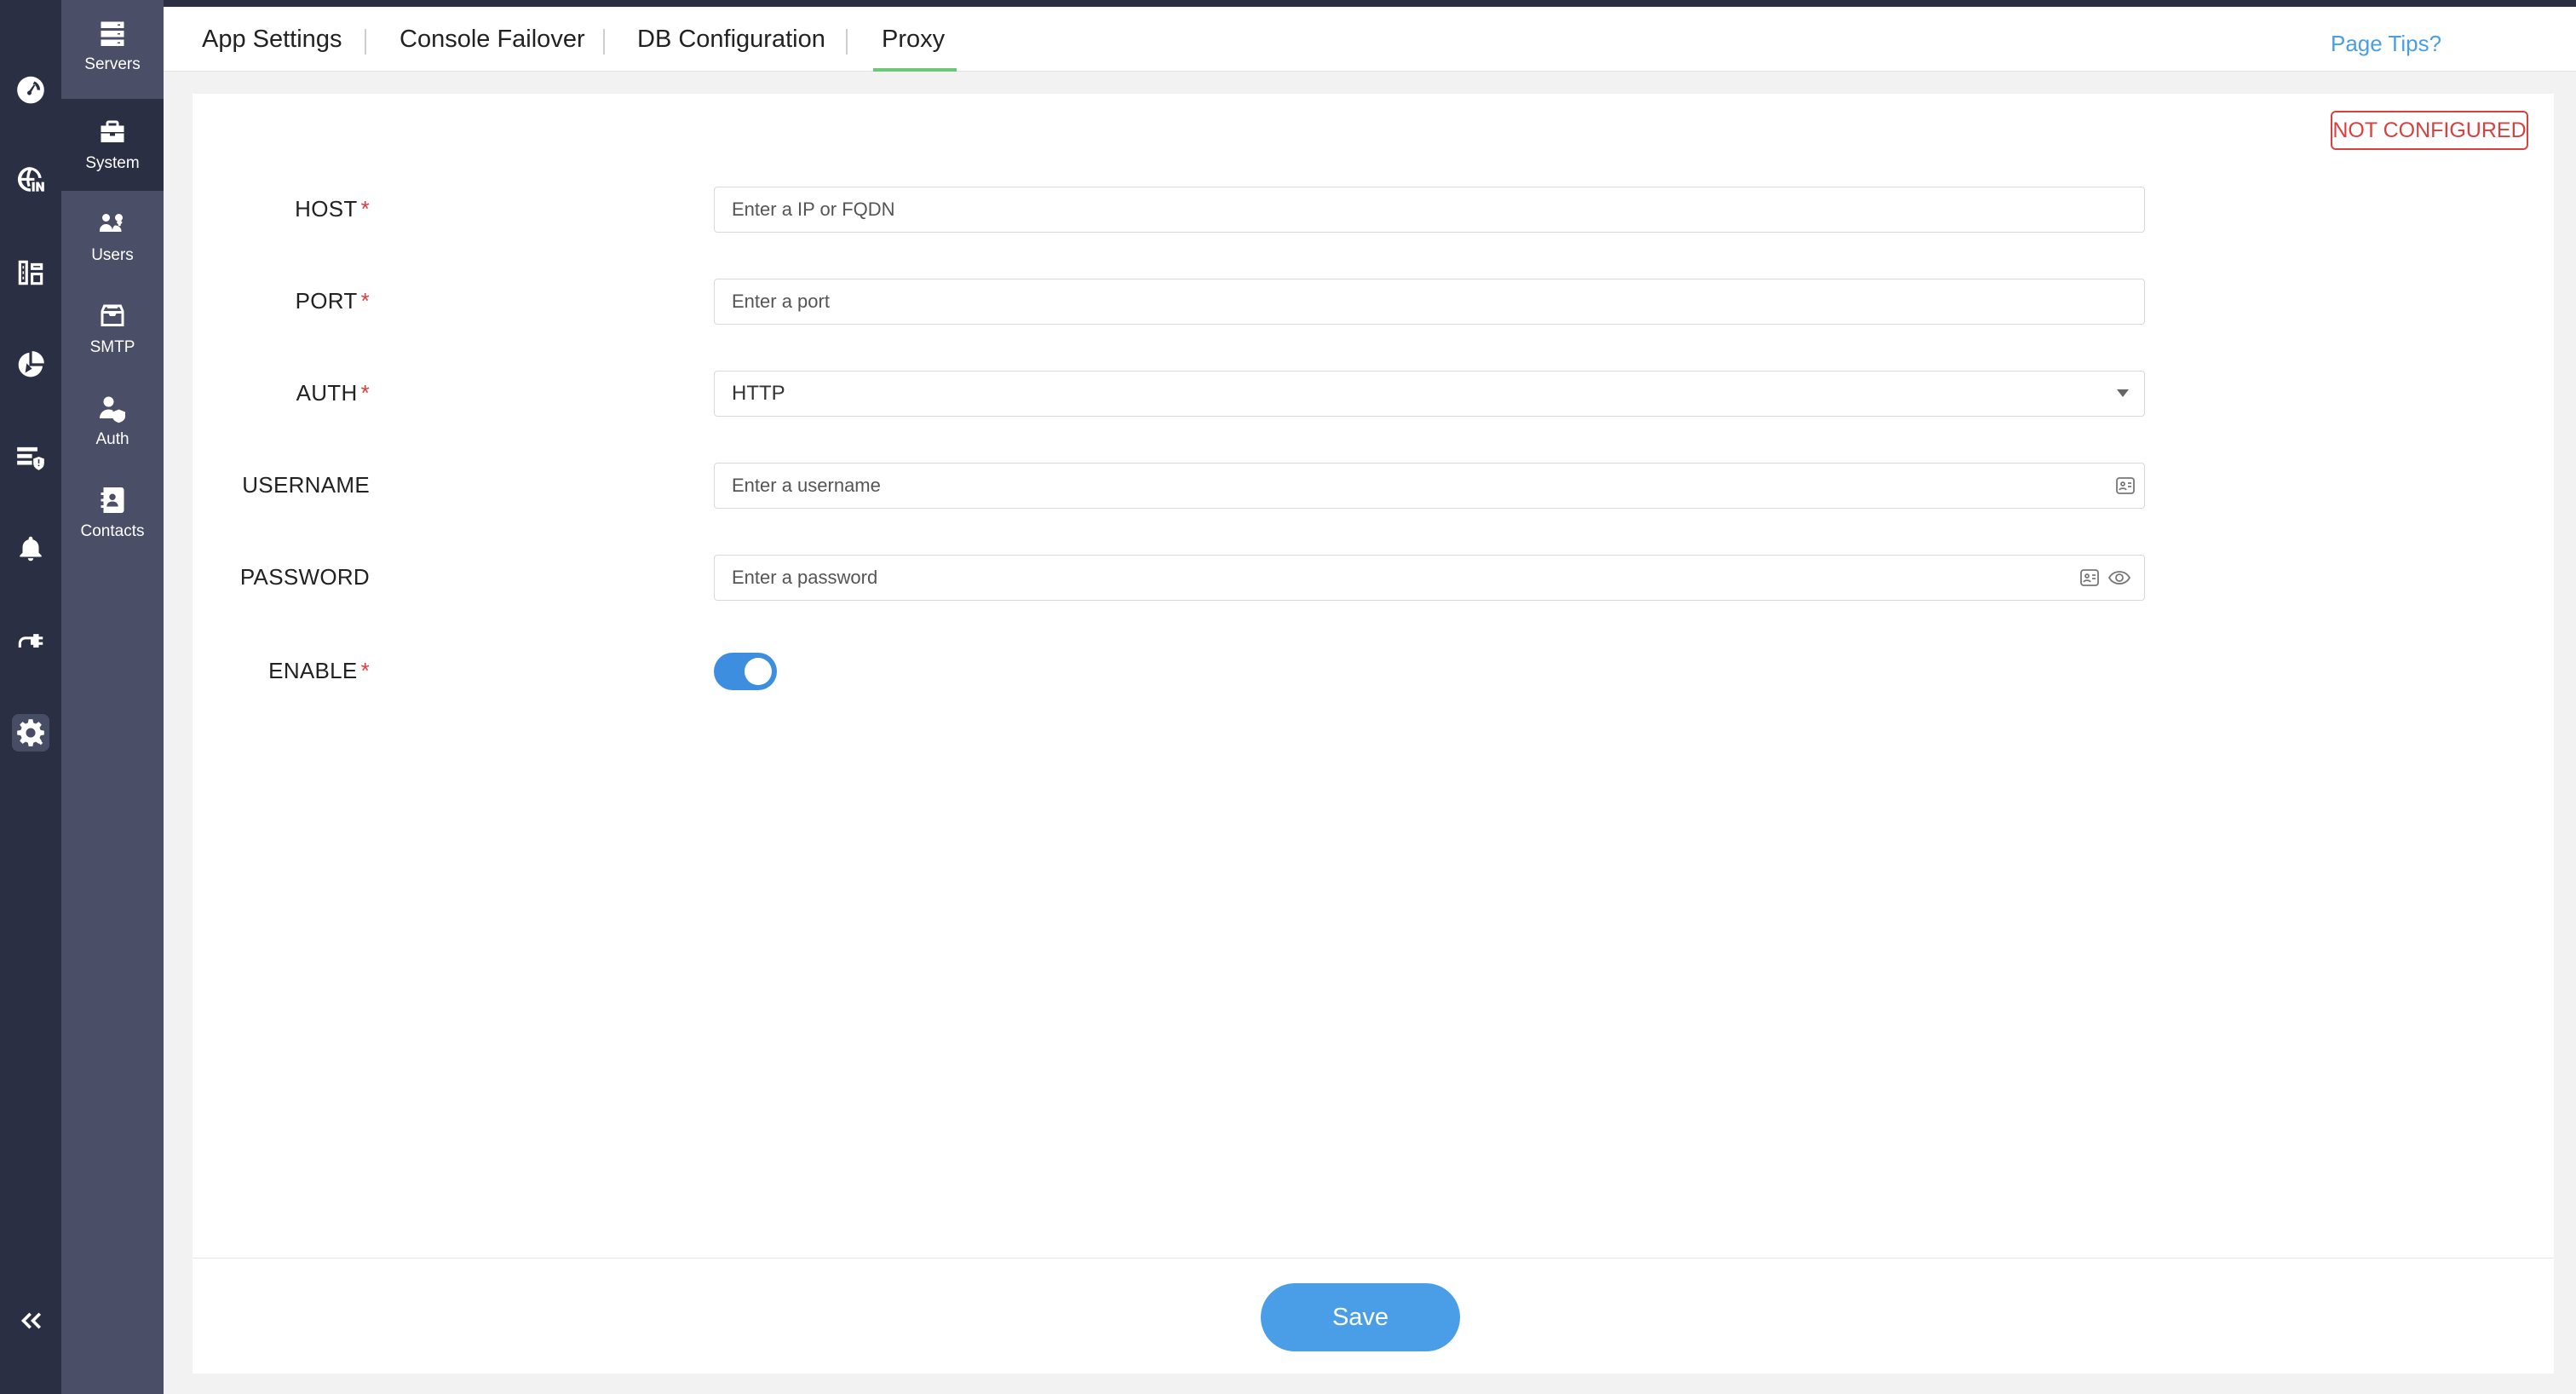  Describe the element at coordinates (112, 439) in the screenshot. I see `subnav-label-auth: Auth` at that location.